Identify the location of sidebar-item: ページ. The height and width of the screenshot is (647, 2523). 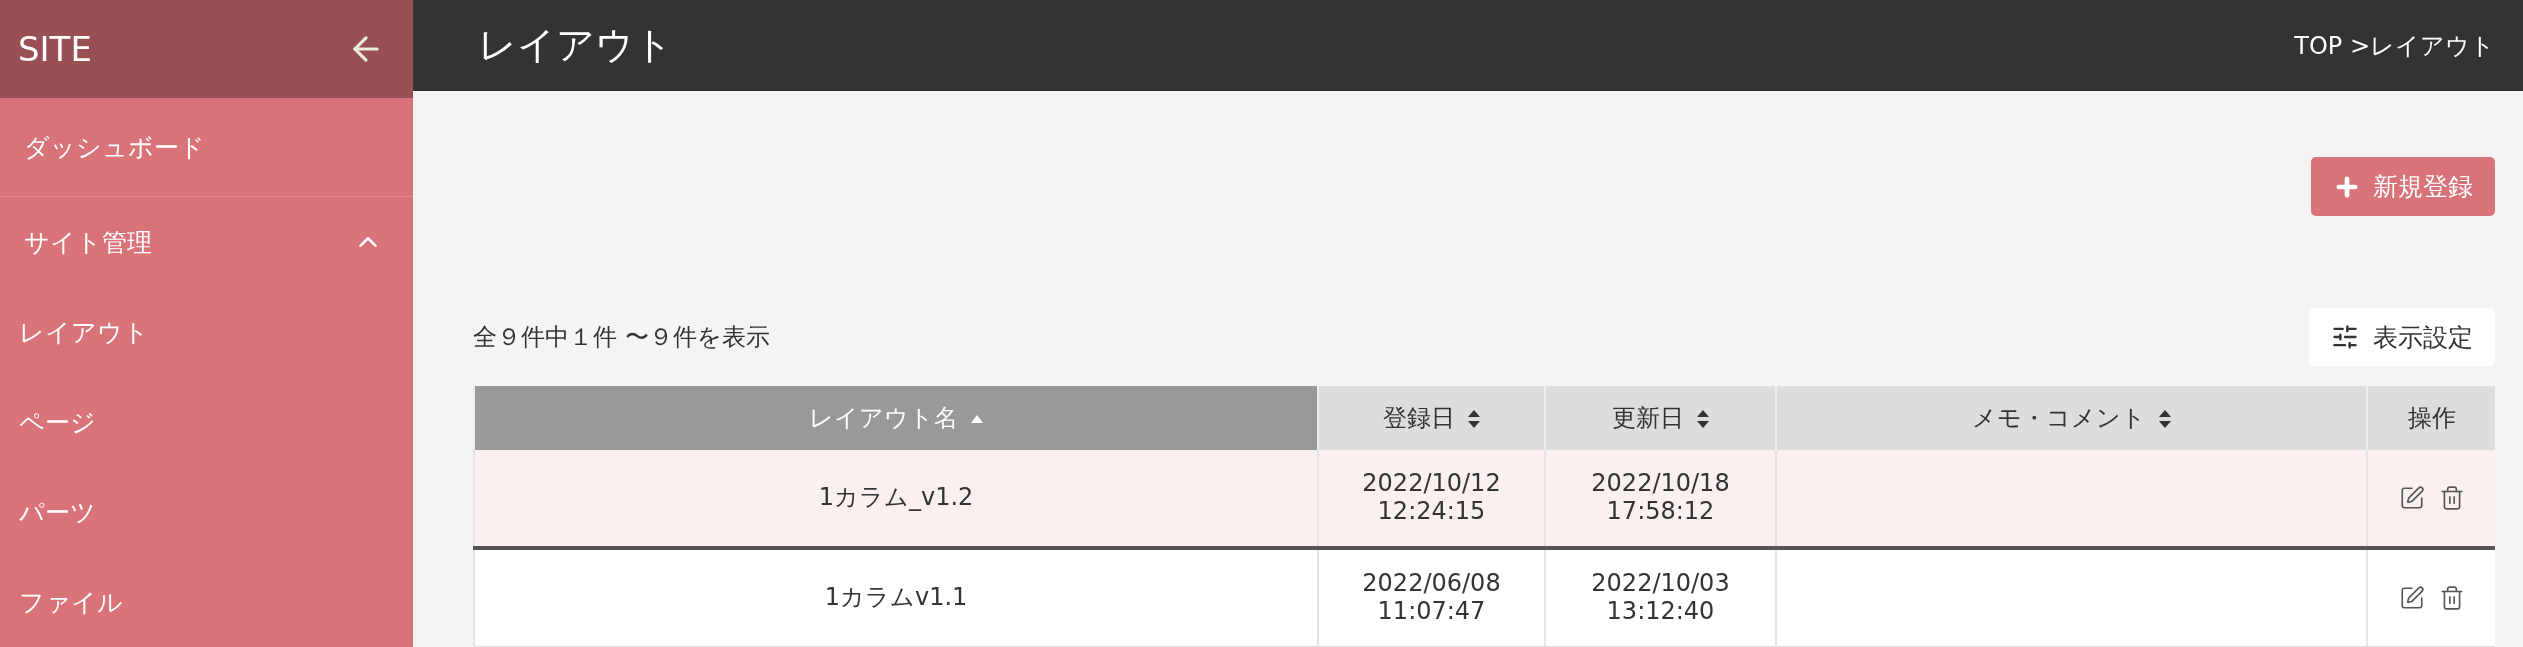
(206, 422).